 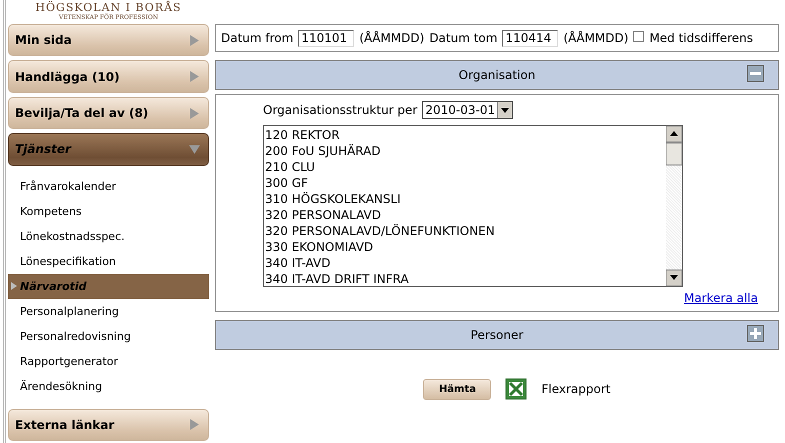 I want to click on logo-name: HÖGSKOLAN I BORÅS, so click(x=108, y=7).